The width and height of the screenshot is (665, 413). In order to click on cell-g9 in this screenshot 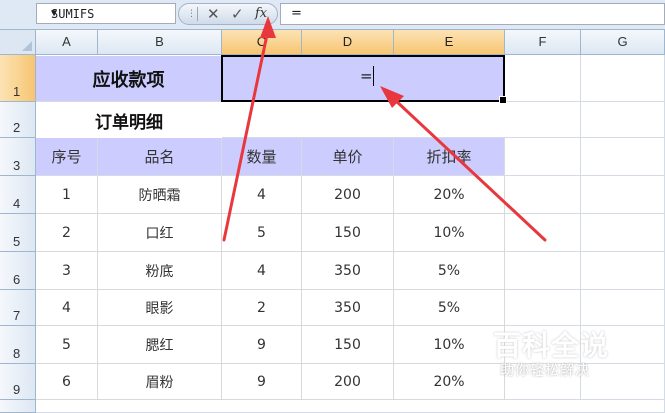, I will do `click(623, 382)`.